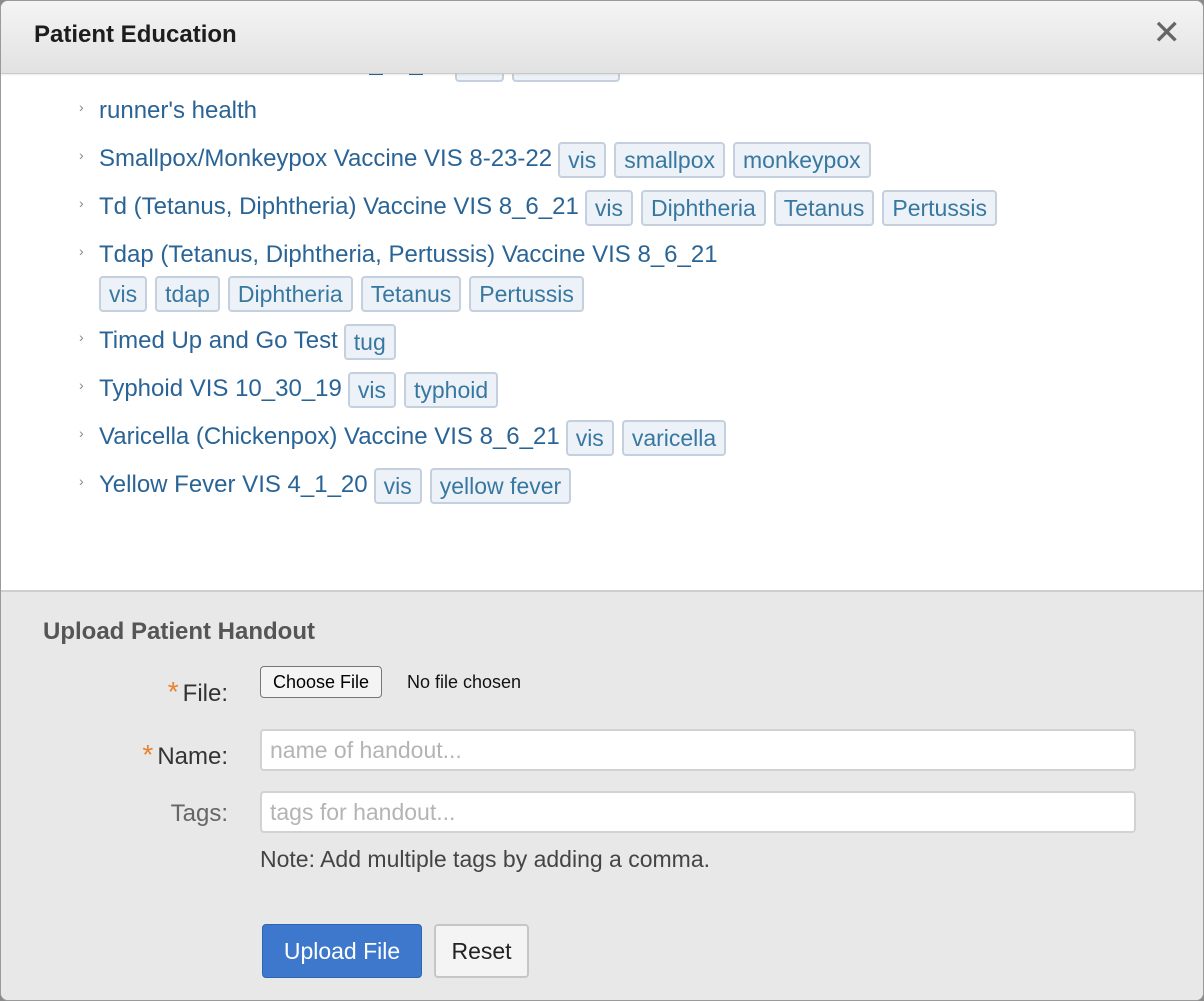  Describe the element at coordinates (481, 951) in the screenshot. I see `reset-button: Reset` at that location.